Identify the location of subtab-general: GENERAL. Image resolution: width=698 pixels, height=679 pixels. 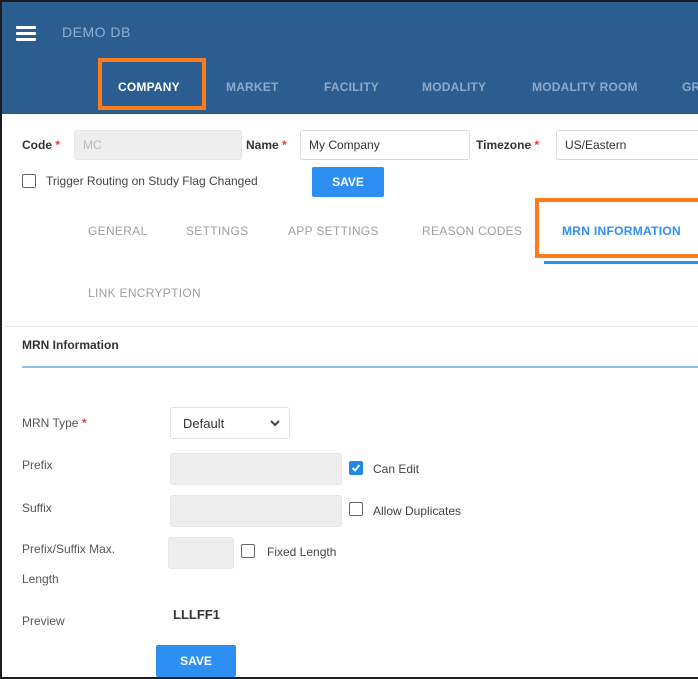
(117, 231).